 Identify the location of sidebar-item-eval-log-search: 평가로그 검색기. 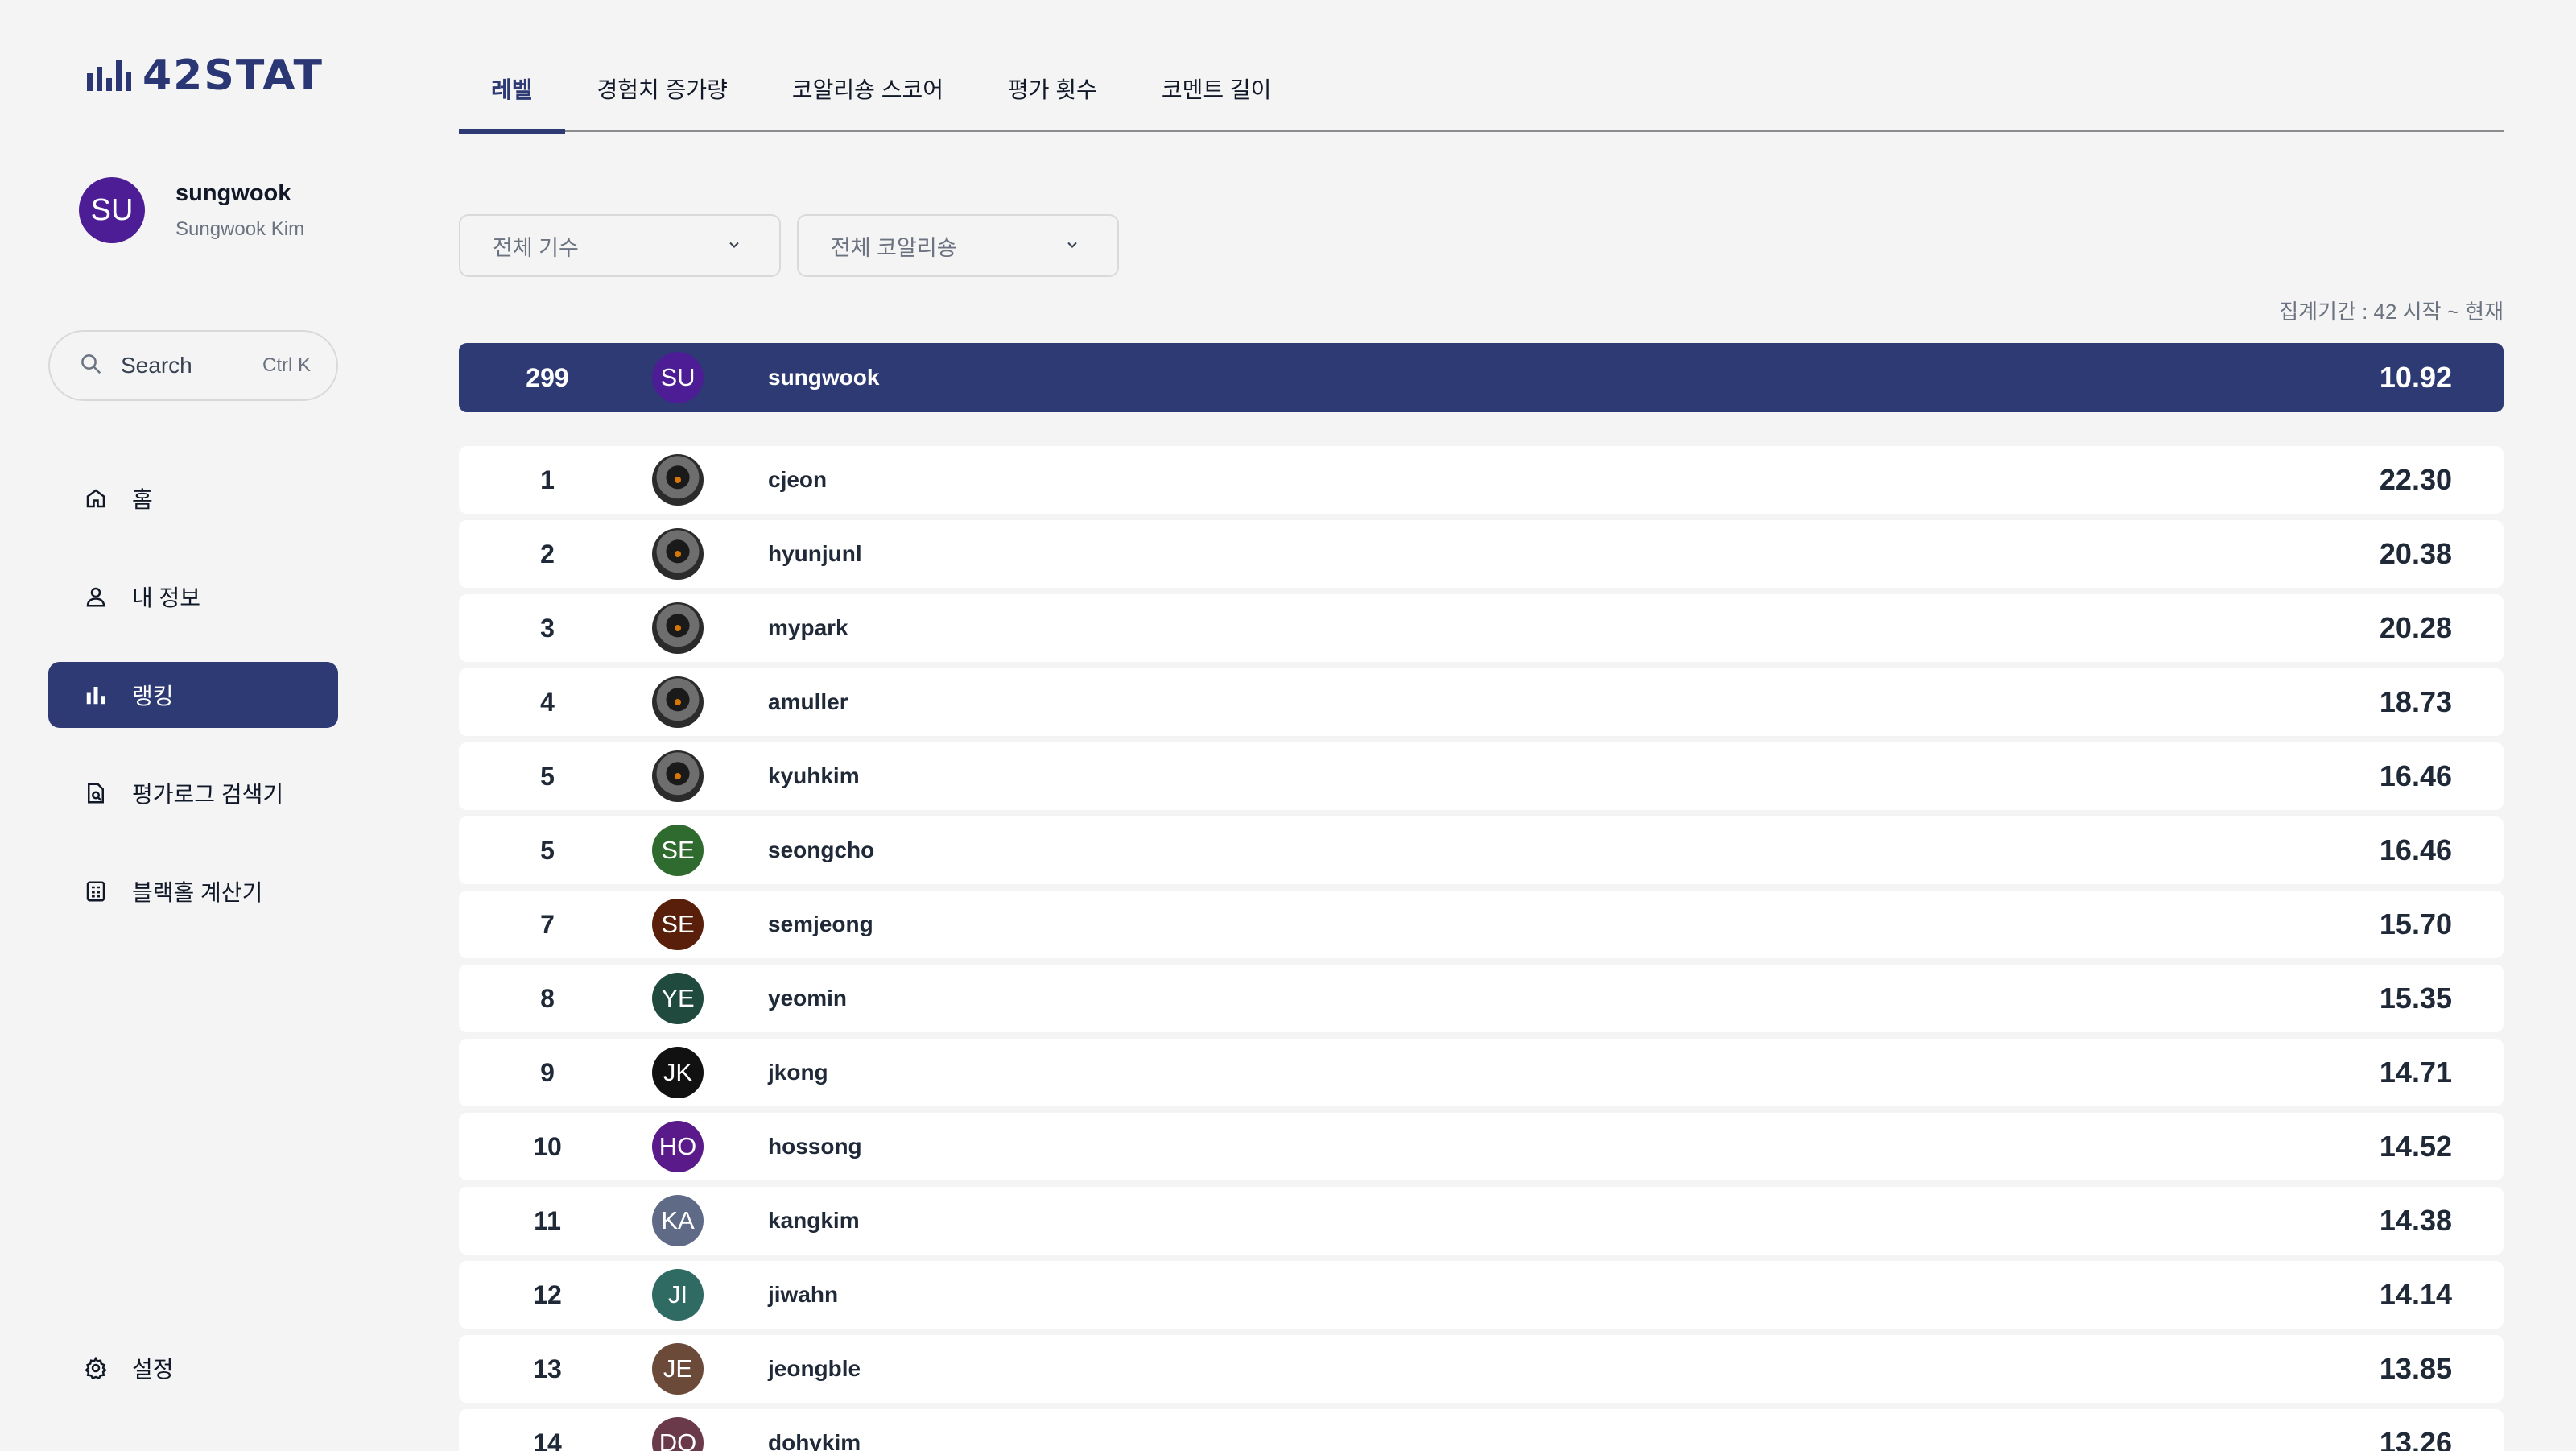
(193, 793).